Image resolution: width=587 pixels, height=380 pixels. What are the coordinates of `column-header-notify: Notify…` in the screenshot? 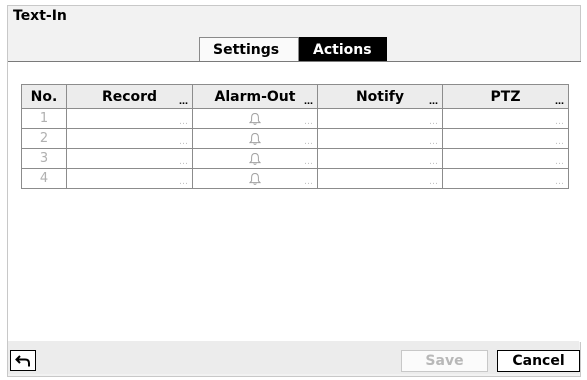 It's located at (380, 96).